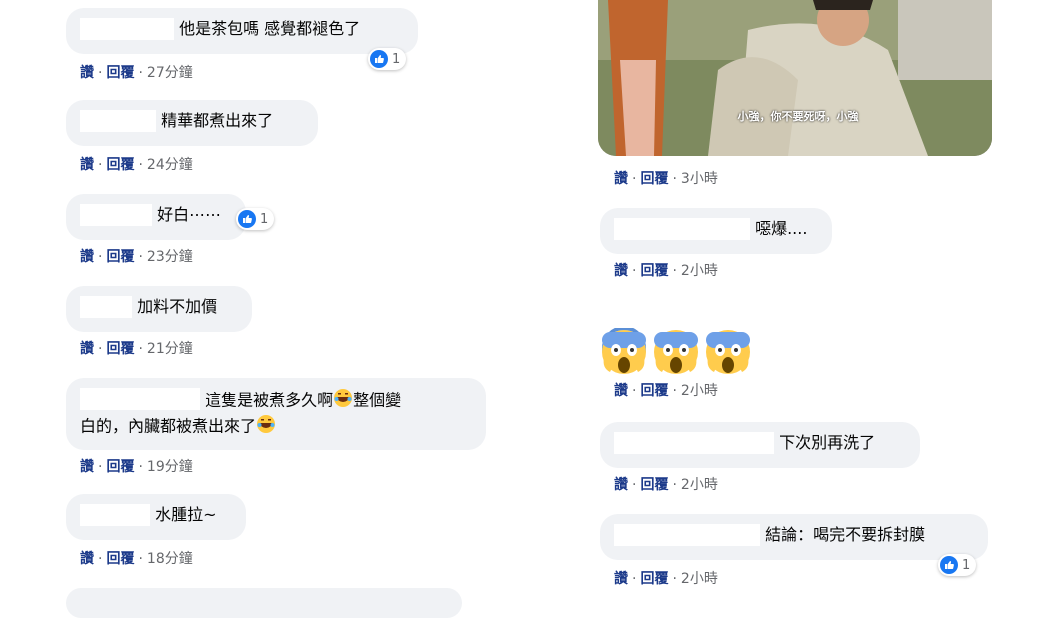 The width and height of the screenshot is (1060, 618). What do you see at coordinates (170, 467) in the screenshot?
I see `comment-time: 19分鐘` at bounding box center [170, 467].